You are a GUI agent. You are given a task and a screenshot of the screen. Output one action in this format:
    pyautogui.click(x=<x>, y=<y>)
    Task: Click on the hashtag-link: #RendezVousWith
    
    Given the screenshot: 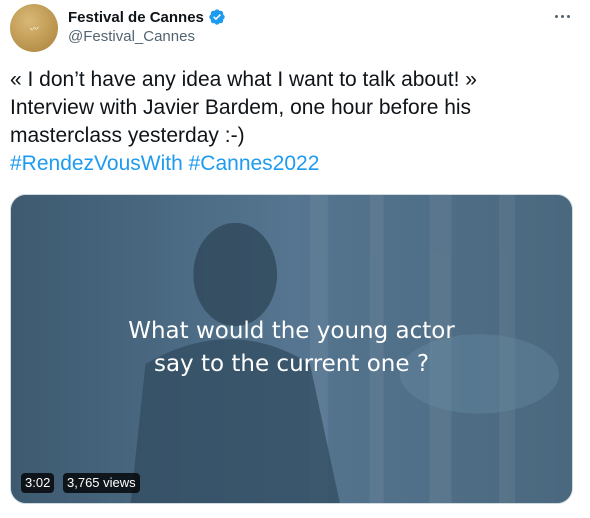 What is the action you would take?
    pyautogui.click(x=96, y=163)
    